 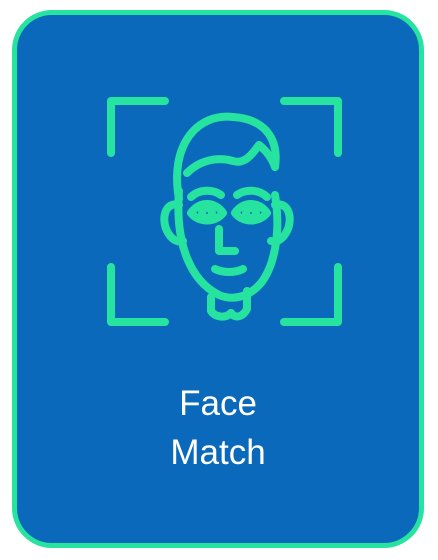 What do you see at coordinates (218, 403) in the screenshot?
I see `card-label-line1: Face` at bounding box center [218, 403].